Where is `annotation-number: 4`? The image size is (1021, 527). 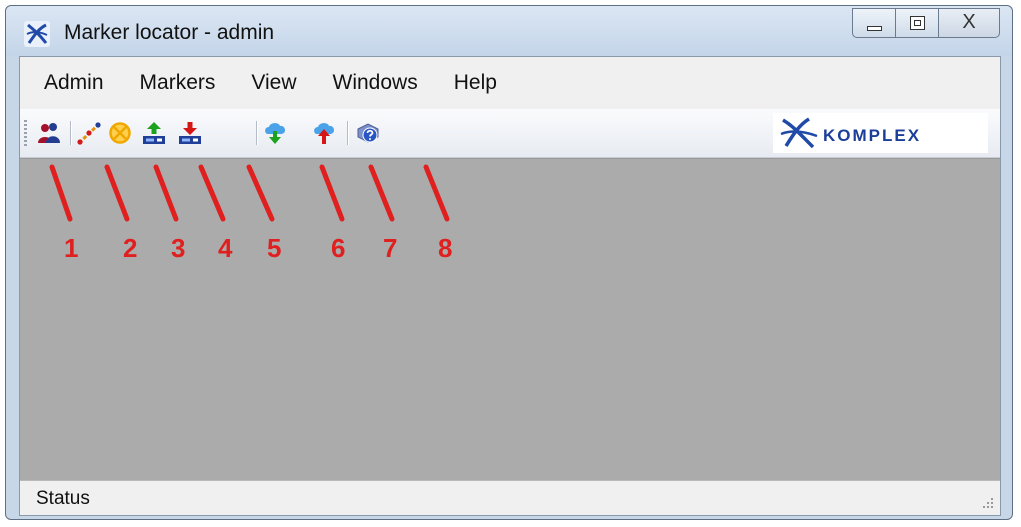
annotation-number: 4 is located at coordinates (225, 248).